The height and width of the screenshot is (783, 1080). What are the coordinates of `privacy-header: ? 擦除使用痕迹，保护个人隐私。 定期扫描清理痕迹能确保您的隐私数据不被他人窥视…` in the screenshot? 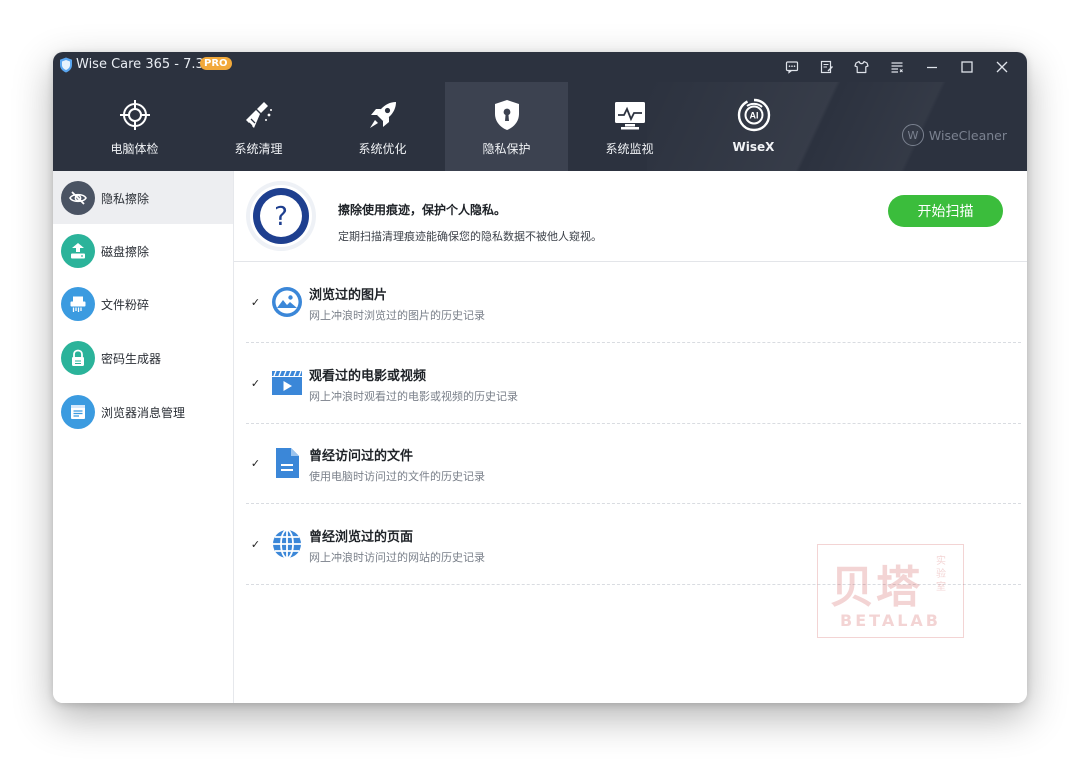 It's located at (630, 216).